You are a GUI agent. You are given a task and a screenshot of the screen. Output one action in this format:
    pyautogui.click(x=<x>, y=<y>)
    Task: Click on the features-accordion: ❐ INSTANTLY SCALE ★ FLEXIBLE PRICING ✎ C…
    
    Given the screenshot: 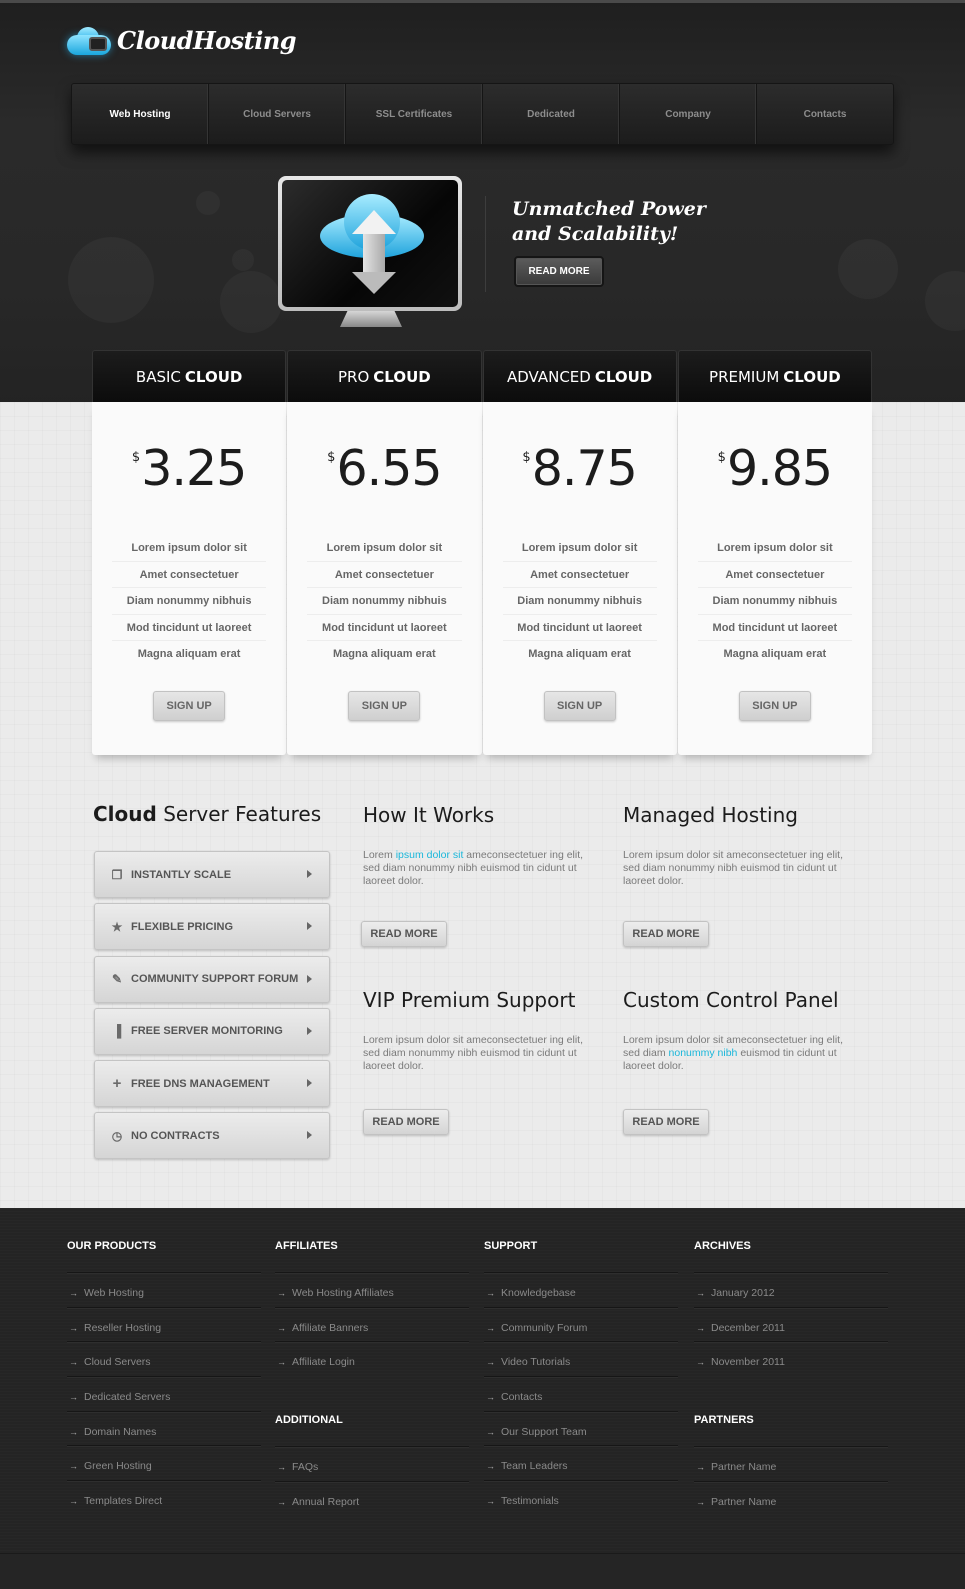 What is the action you would take?
    pyautogui.click(x=212, y=1008)
    